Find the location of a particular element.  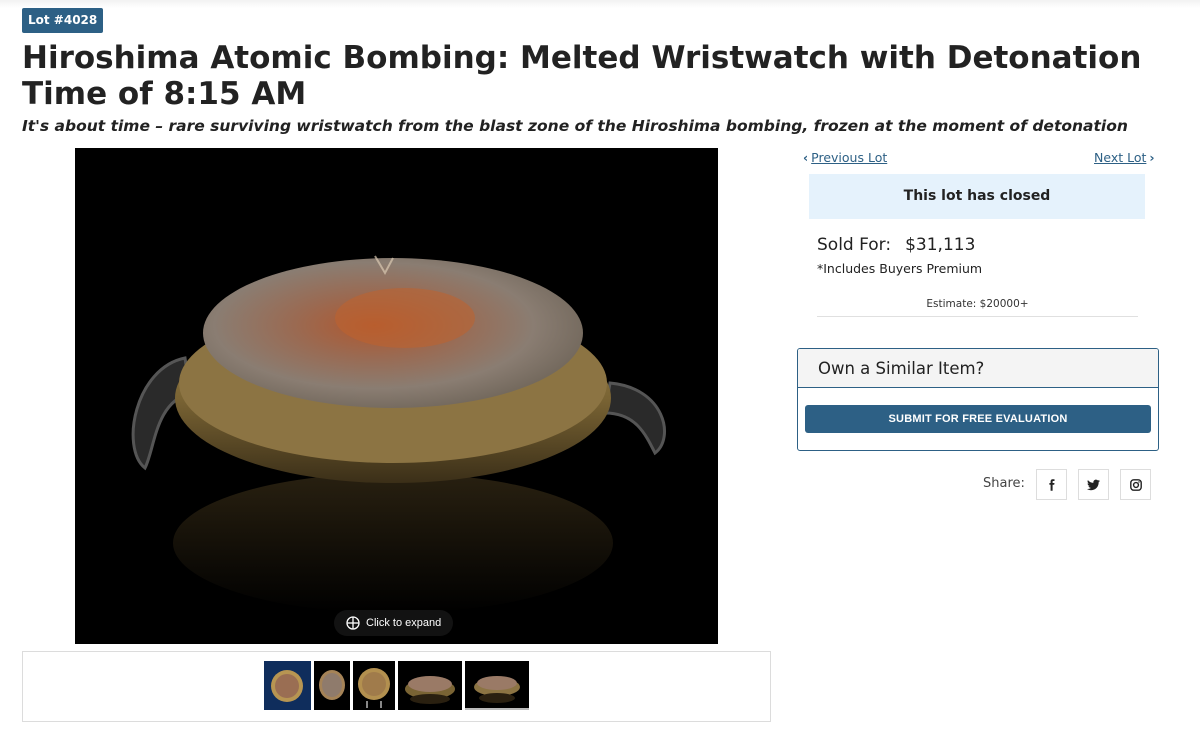

facebook-icon is located at coordinates (1051, 484).